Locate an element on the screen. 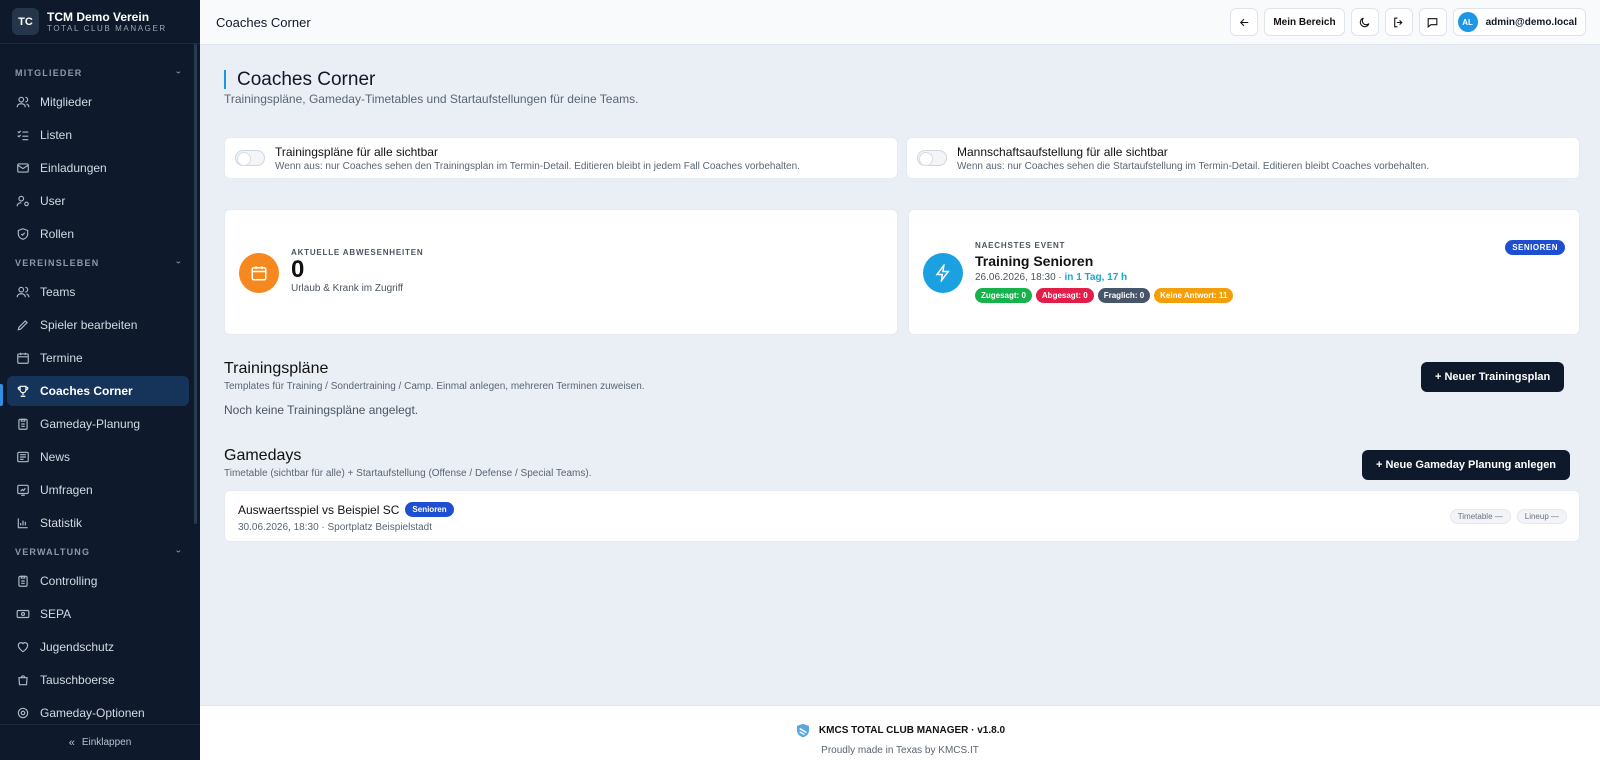  section-verwaltung: VERWALTUNG › is located at coordinates (98, 552).